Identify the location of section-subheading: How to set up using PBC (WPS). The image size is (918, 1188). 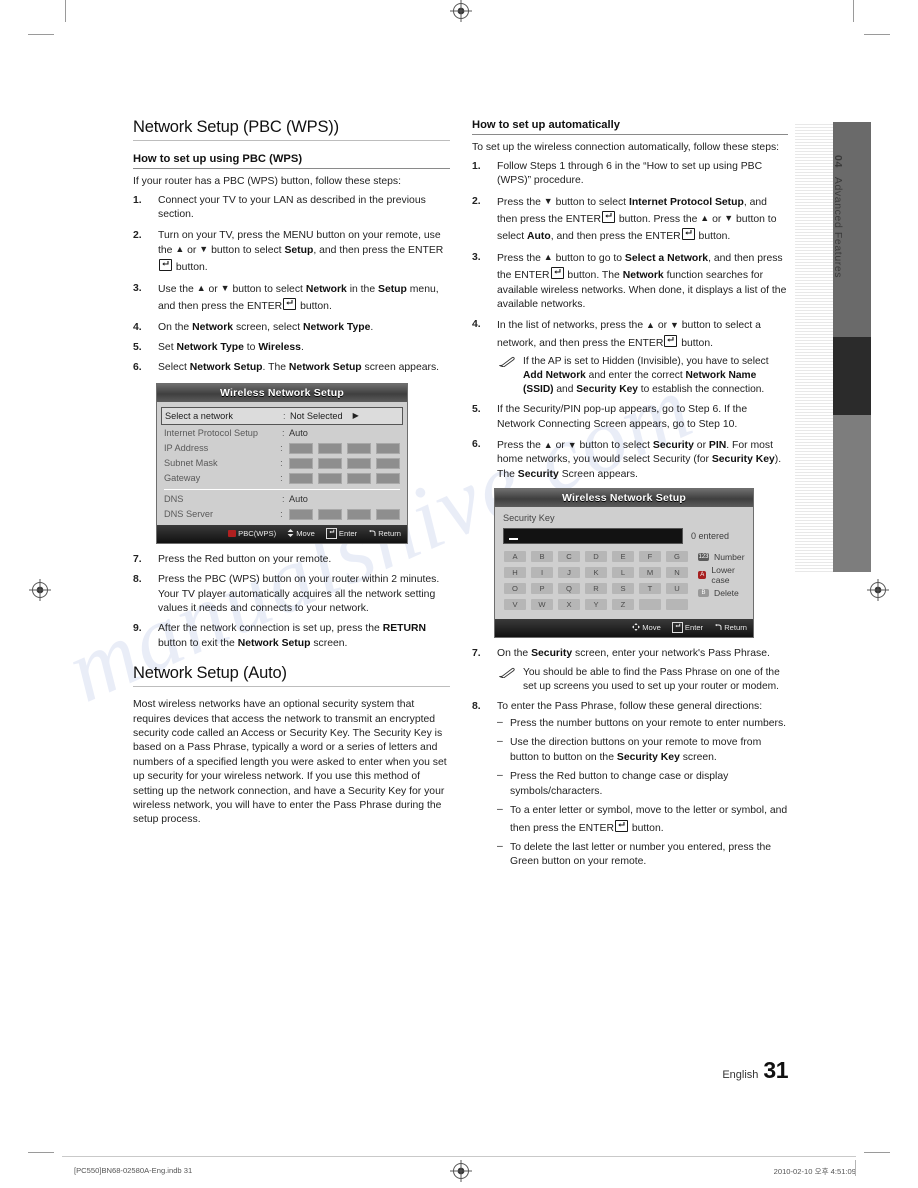
(218, 158).